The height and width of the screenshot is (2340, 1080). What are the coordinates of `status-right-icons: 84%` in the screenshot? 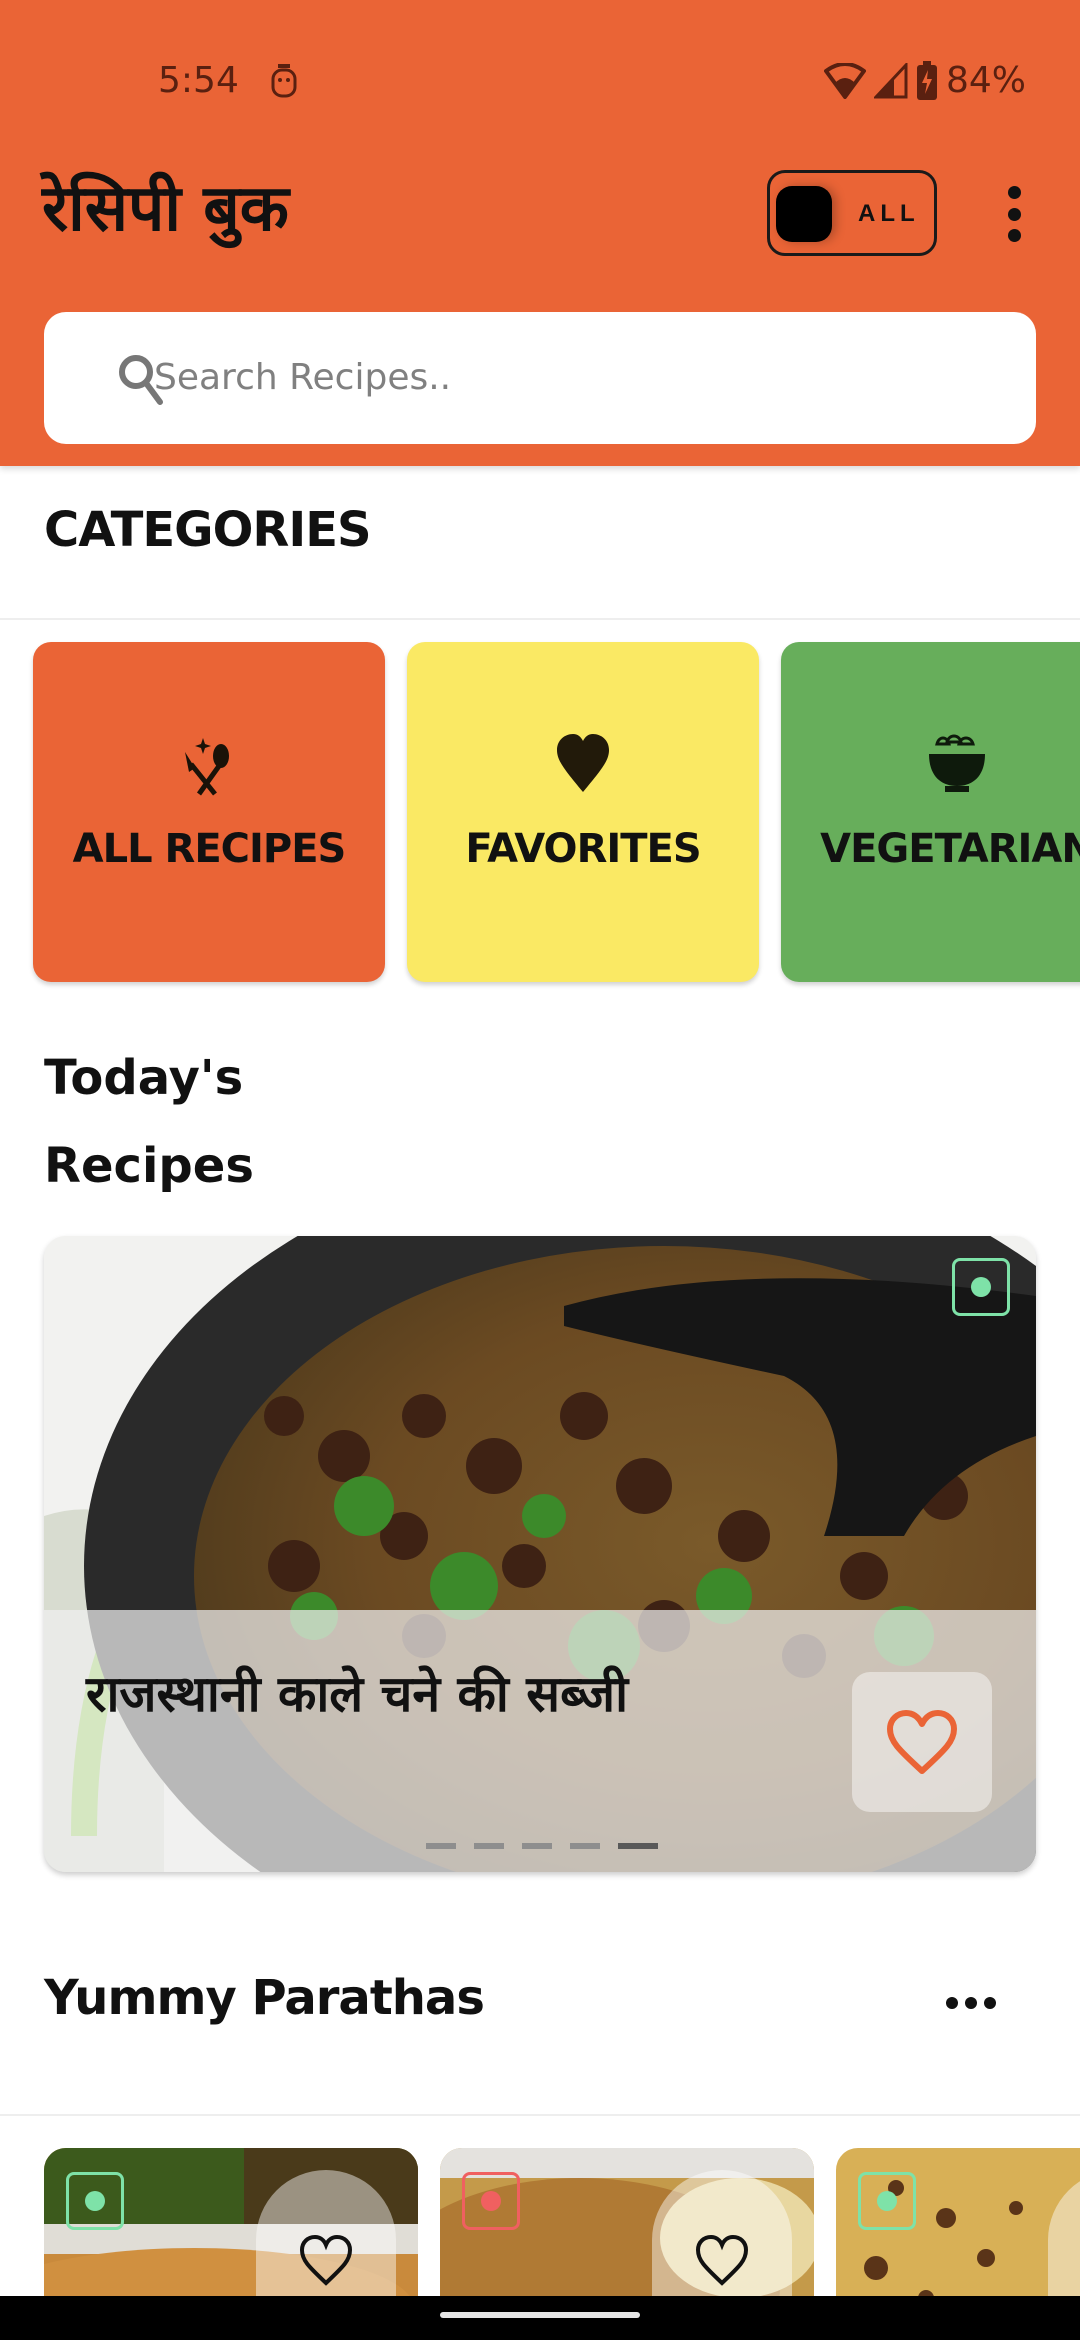 It's located at (924, 80).